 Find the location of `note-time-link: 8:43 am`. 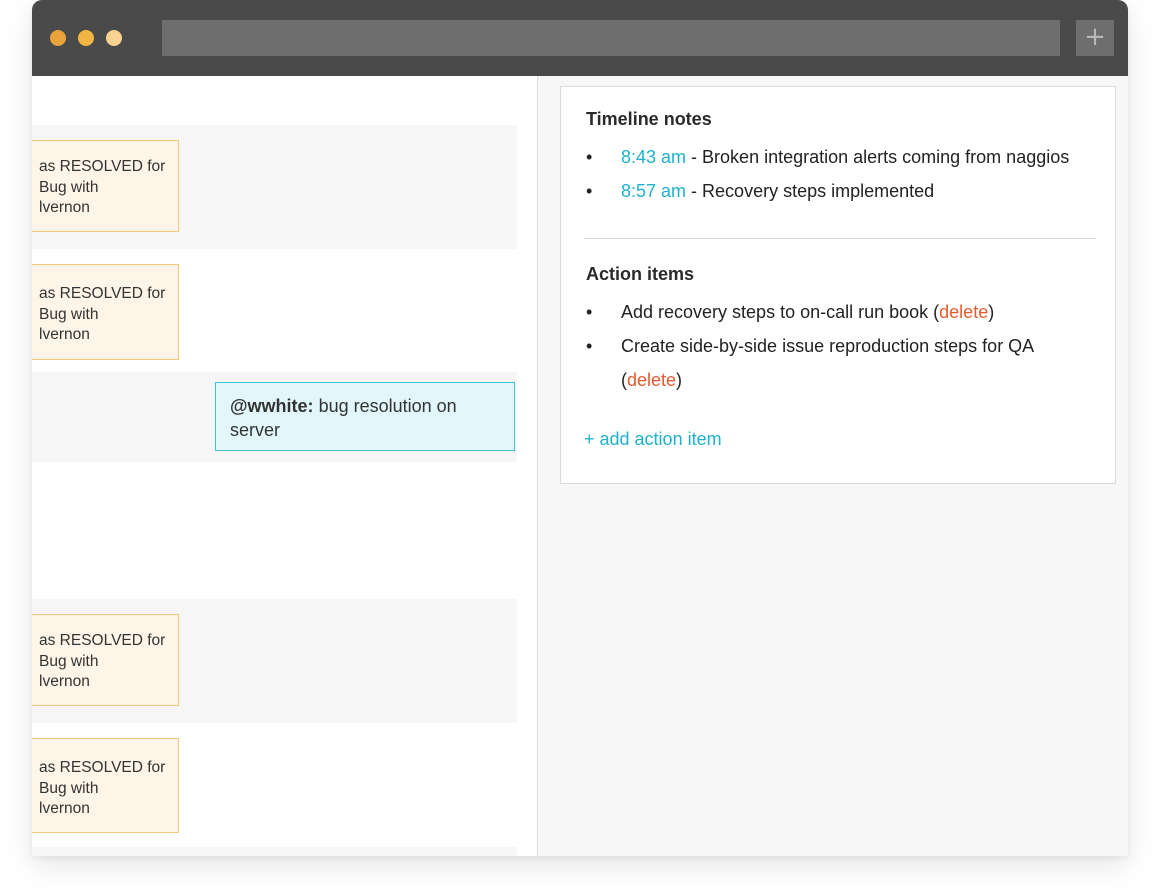

note-time-link: 8:43 am is located at coordinates (653, 157).